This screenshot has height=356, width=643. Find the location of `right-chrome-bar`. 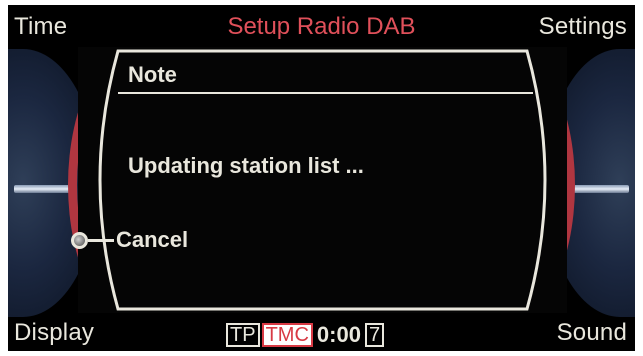

right-chrome-bar is located at coordinates (599, 189).